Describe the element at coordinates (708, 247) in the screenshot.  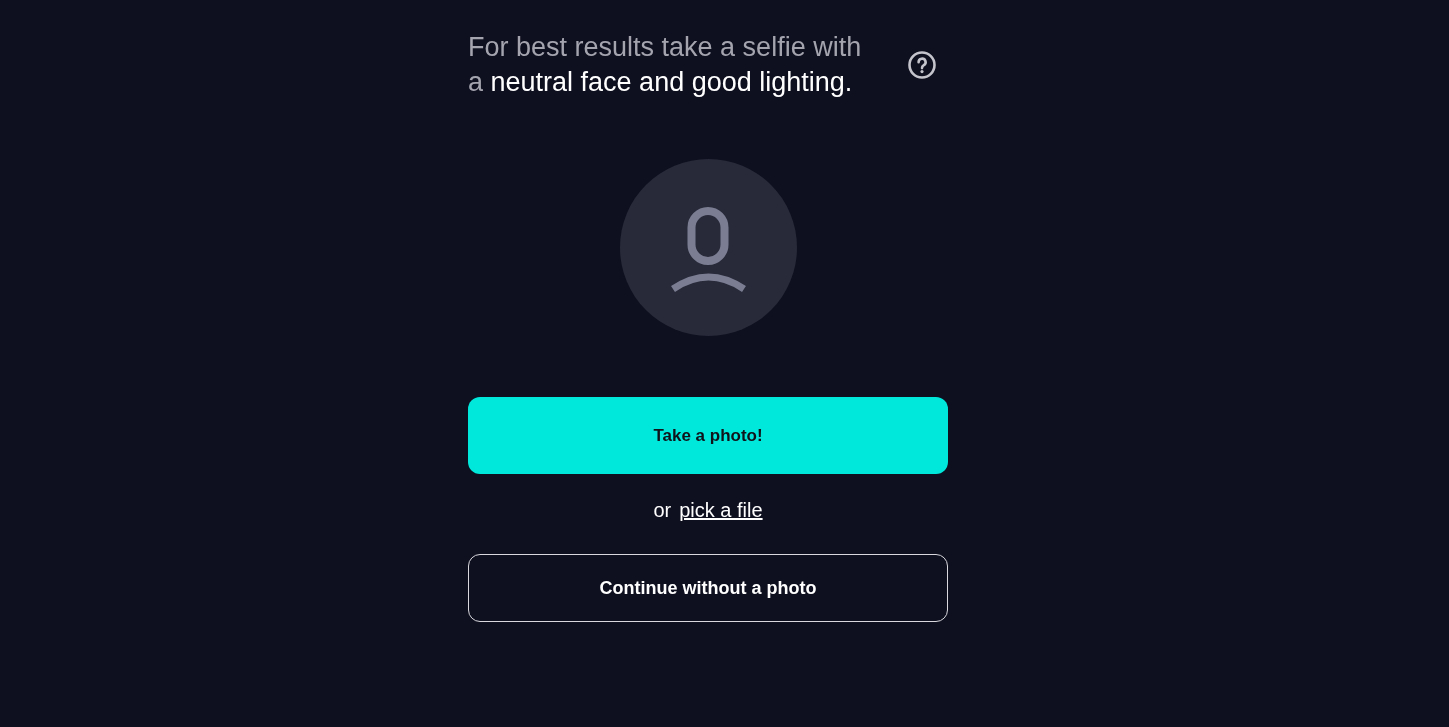
I see `avatar-placeholder-icon` at that location.